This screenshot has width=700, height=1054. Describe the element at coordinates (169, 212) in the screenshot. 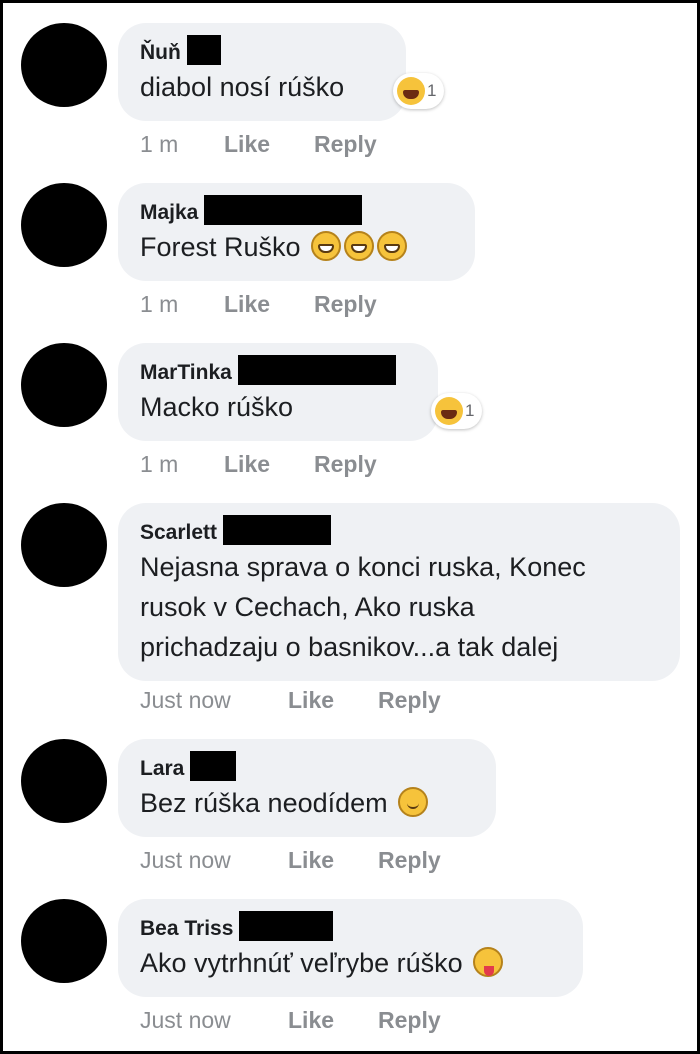

I see `commenter-name: Majka` at that location.